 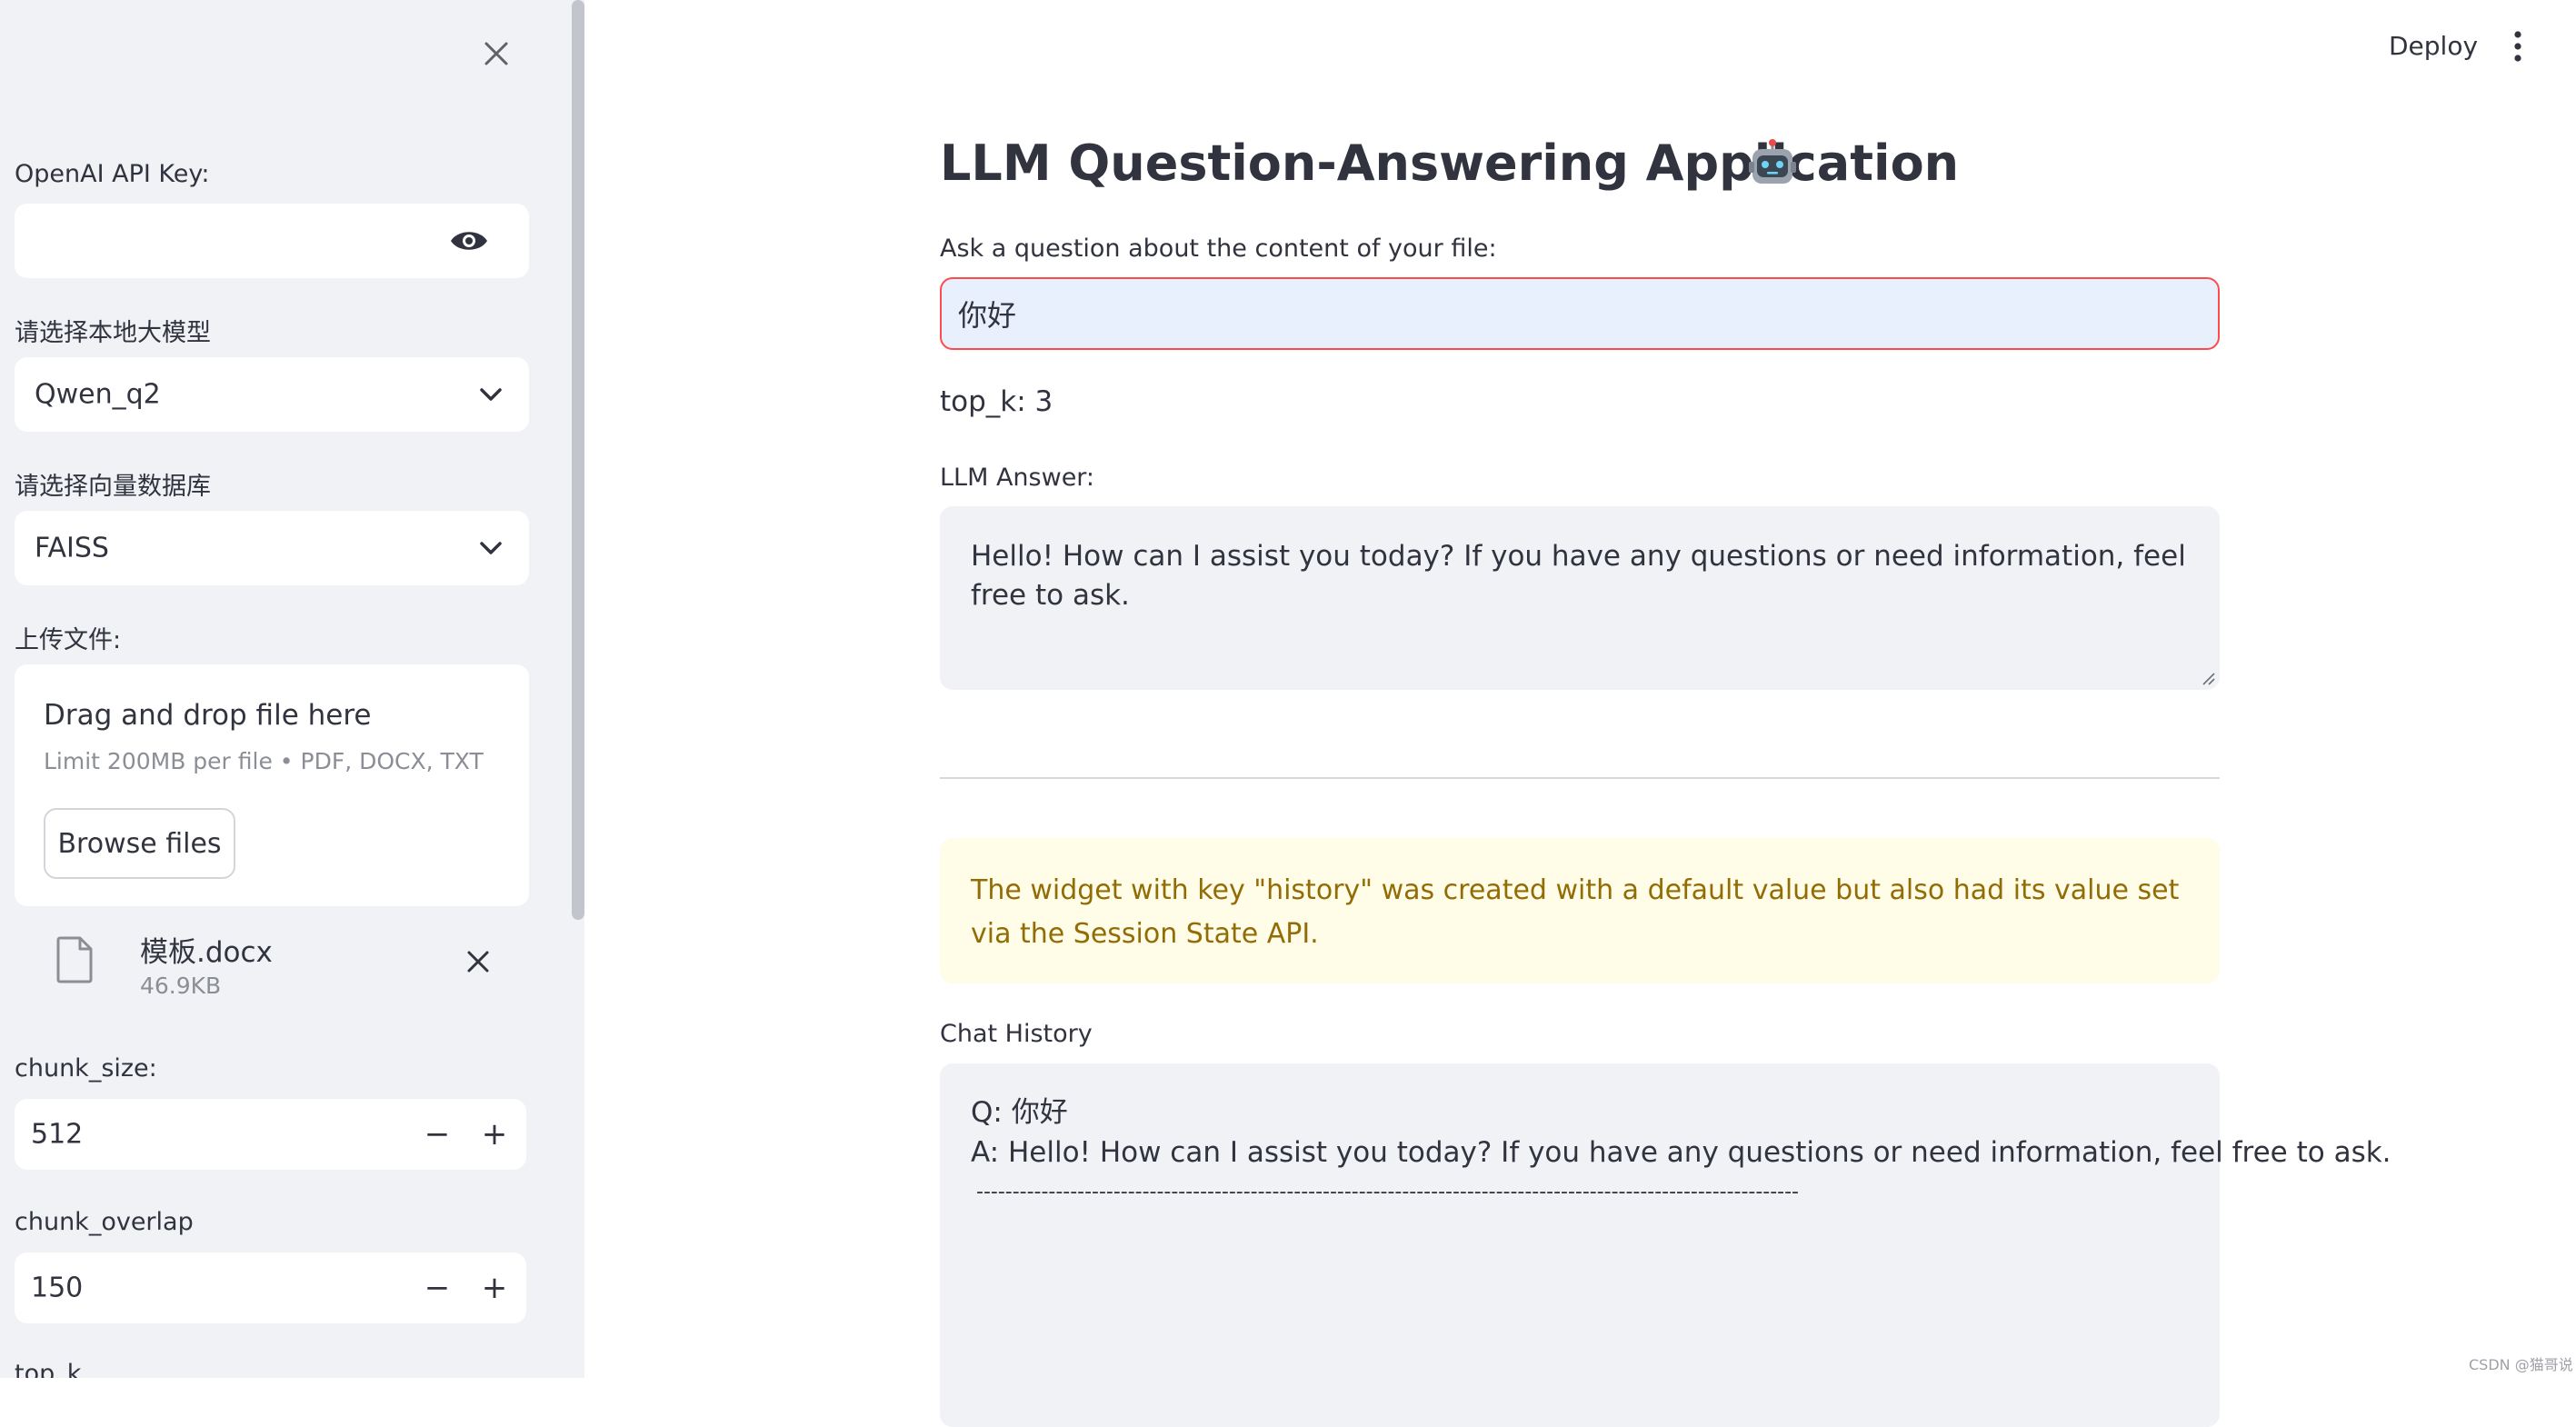 I want to click on remove-file-button, so click(x=478, y=961).